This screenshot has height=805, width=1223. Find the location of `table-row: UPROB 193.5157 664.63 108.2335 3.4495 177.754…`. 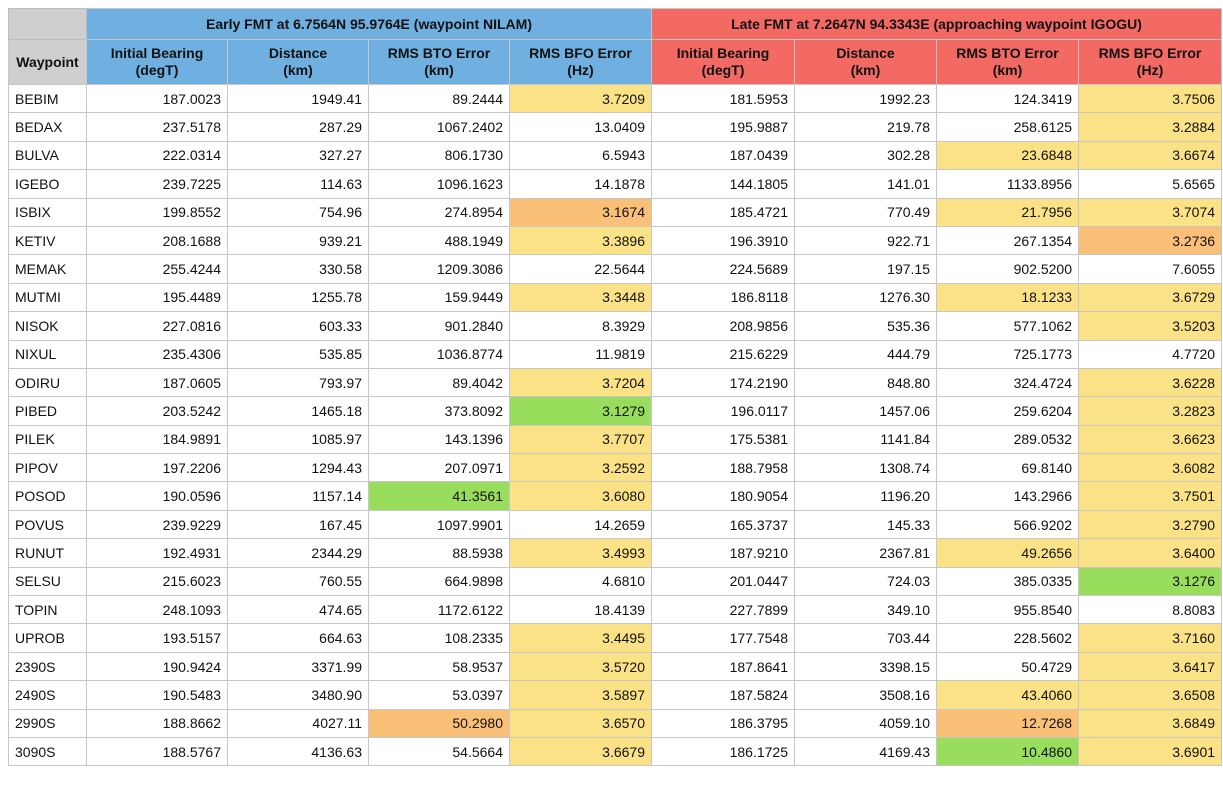

table-row: UPROB 193.5157 664.63 108.2335 3.4495 177.754… is located at coordinates (615, 638).